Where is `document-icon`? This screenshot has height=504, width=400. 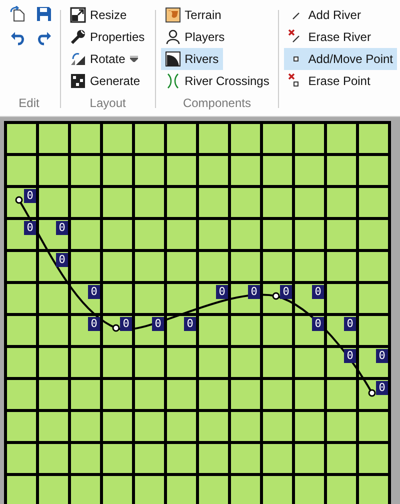 document-icon is located at coordinates (18, 14).